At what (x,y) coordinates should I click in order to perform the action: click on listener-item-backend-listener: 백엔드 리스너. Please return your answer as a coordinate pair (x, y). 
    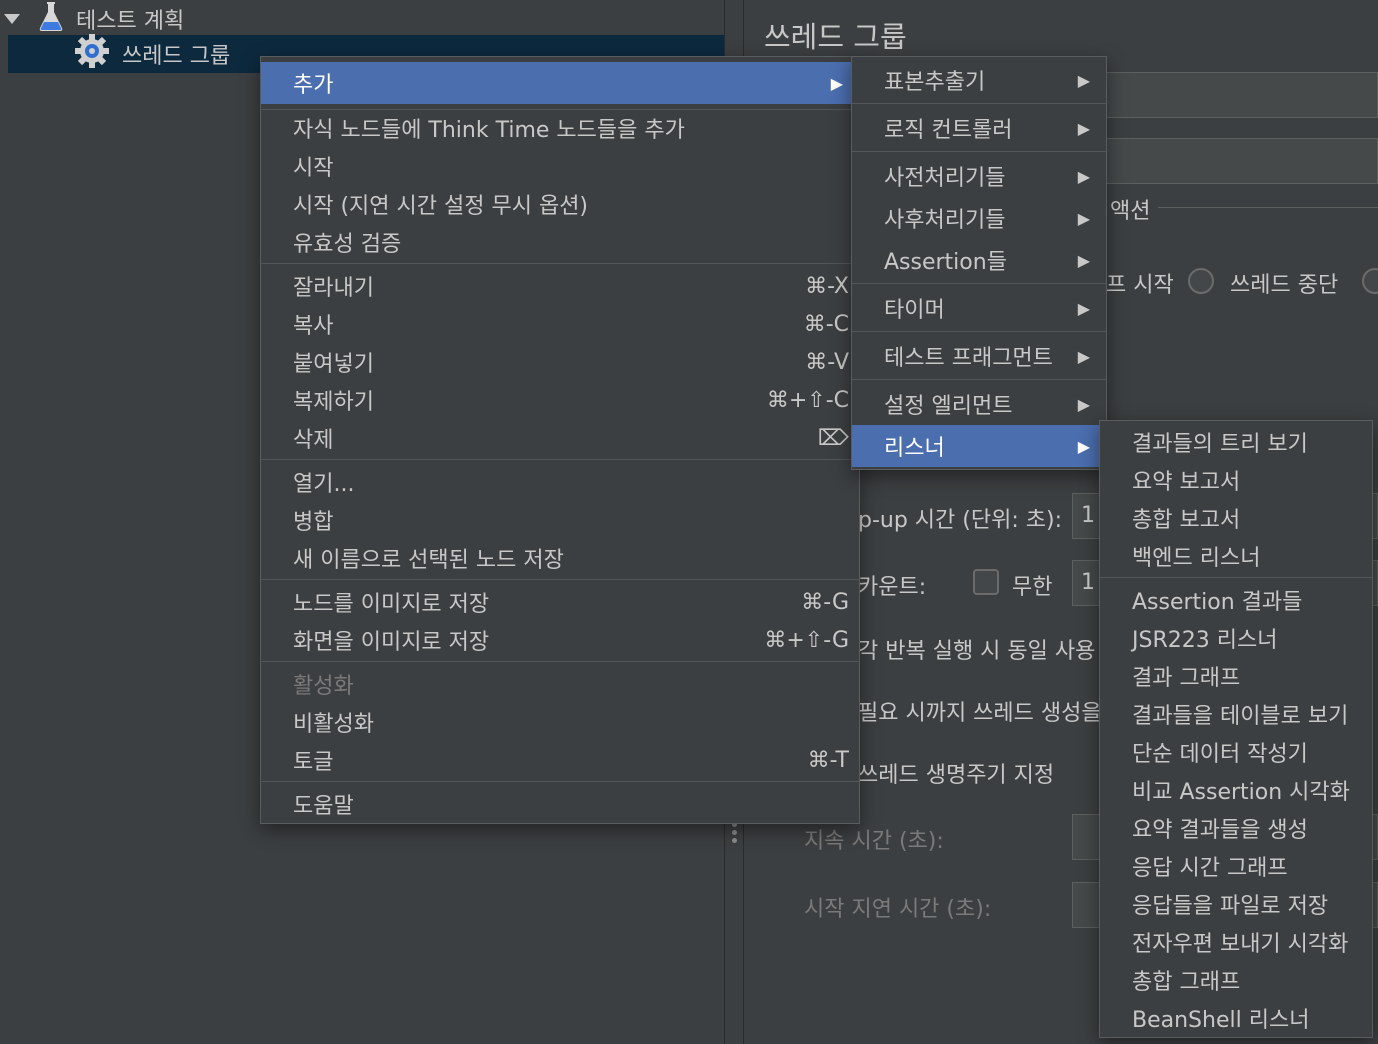
    Looking at the image, I should click on (1236, 556).